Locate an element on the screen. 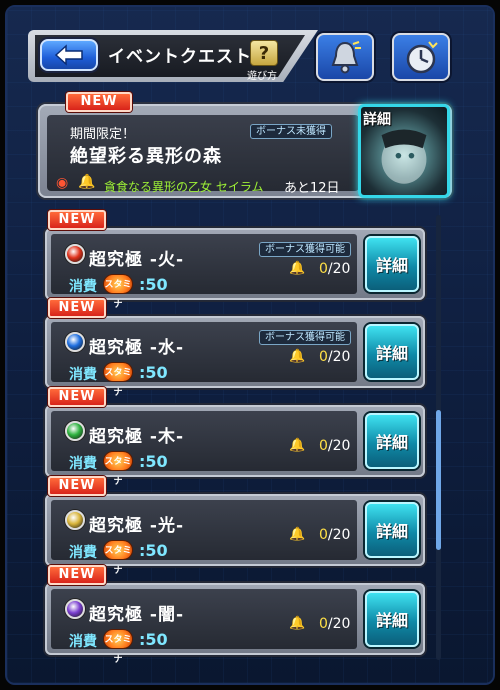  quest-row-dark: 超究極 -闇- 🔔 0/20 消費 スタミナ :50 詳細 is located at coordinates (235, 624).